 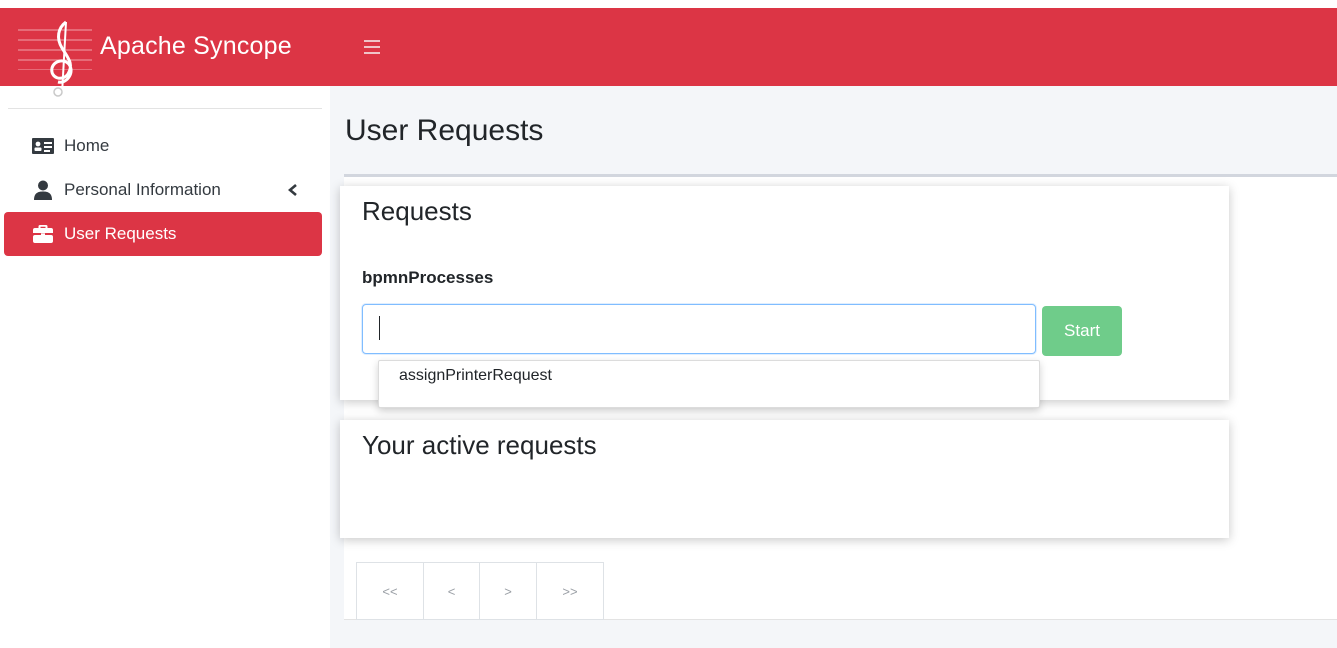 I want to click on page-title: User Requests, so click(x=444, y=130).